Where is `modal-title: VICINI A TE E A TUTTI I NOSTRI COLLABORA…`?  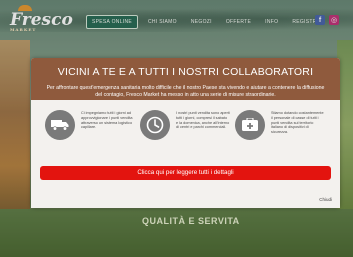
modal-title: VICINI A TE E A TUTTI I NOSTRI COLLABORA… is located at coordinates (185, 72).